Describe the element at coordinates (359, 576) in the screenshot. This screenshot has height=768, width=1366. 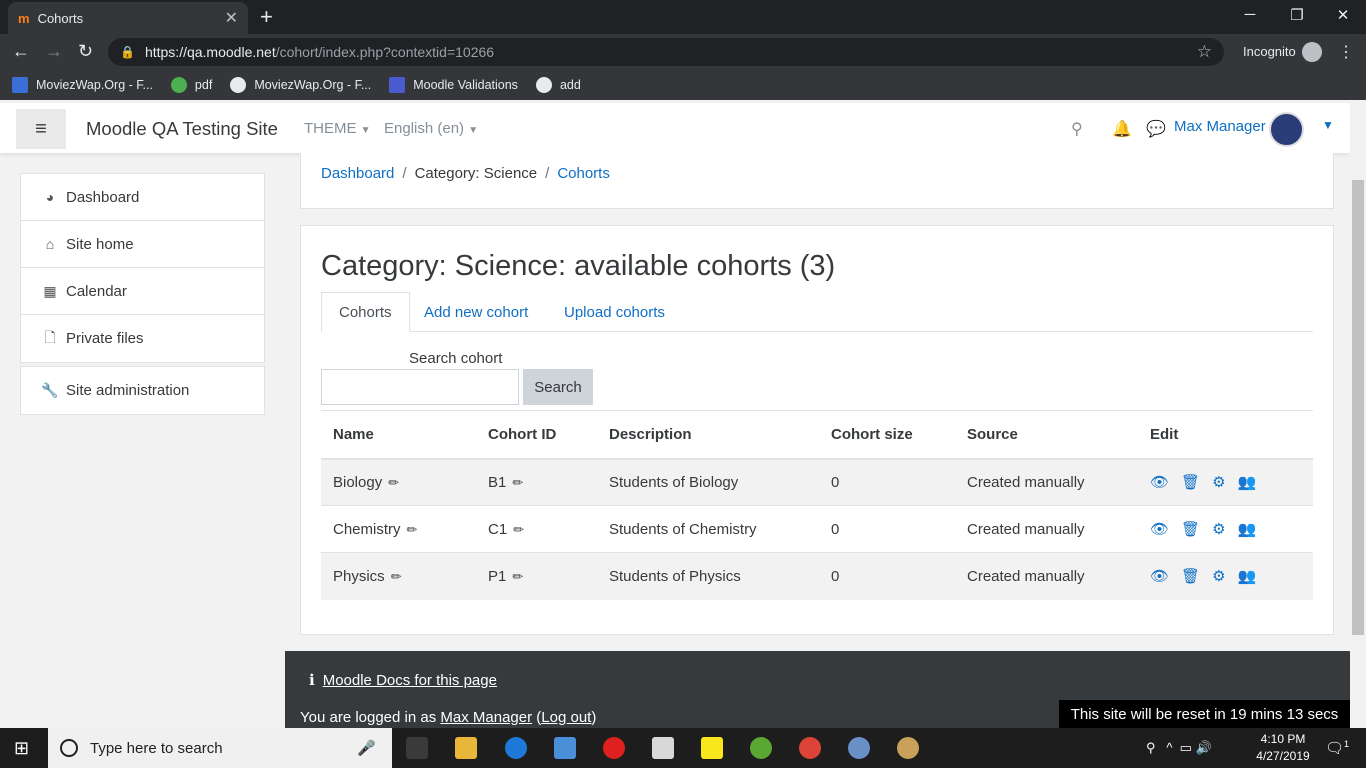
I see `cohort-name: Physics` at that location.